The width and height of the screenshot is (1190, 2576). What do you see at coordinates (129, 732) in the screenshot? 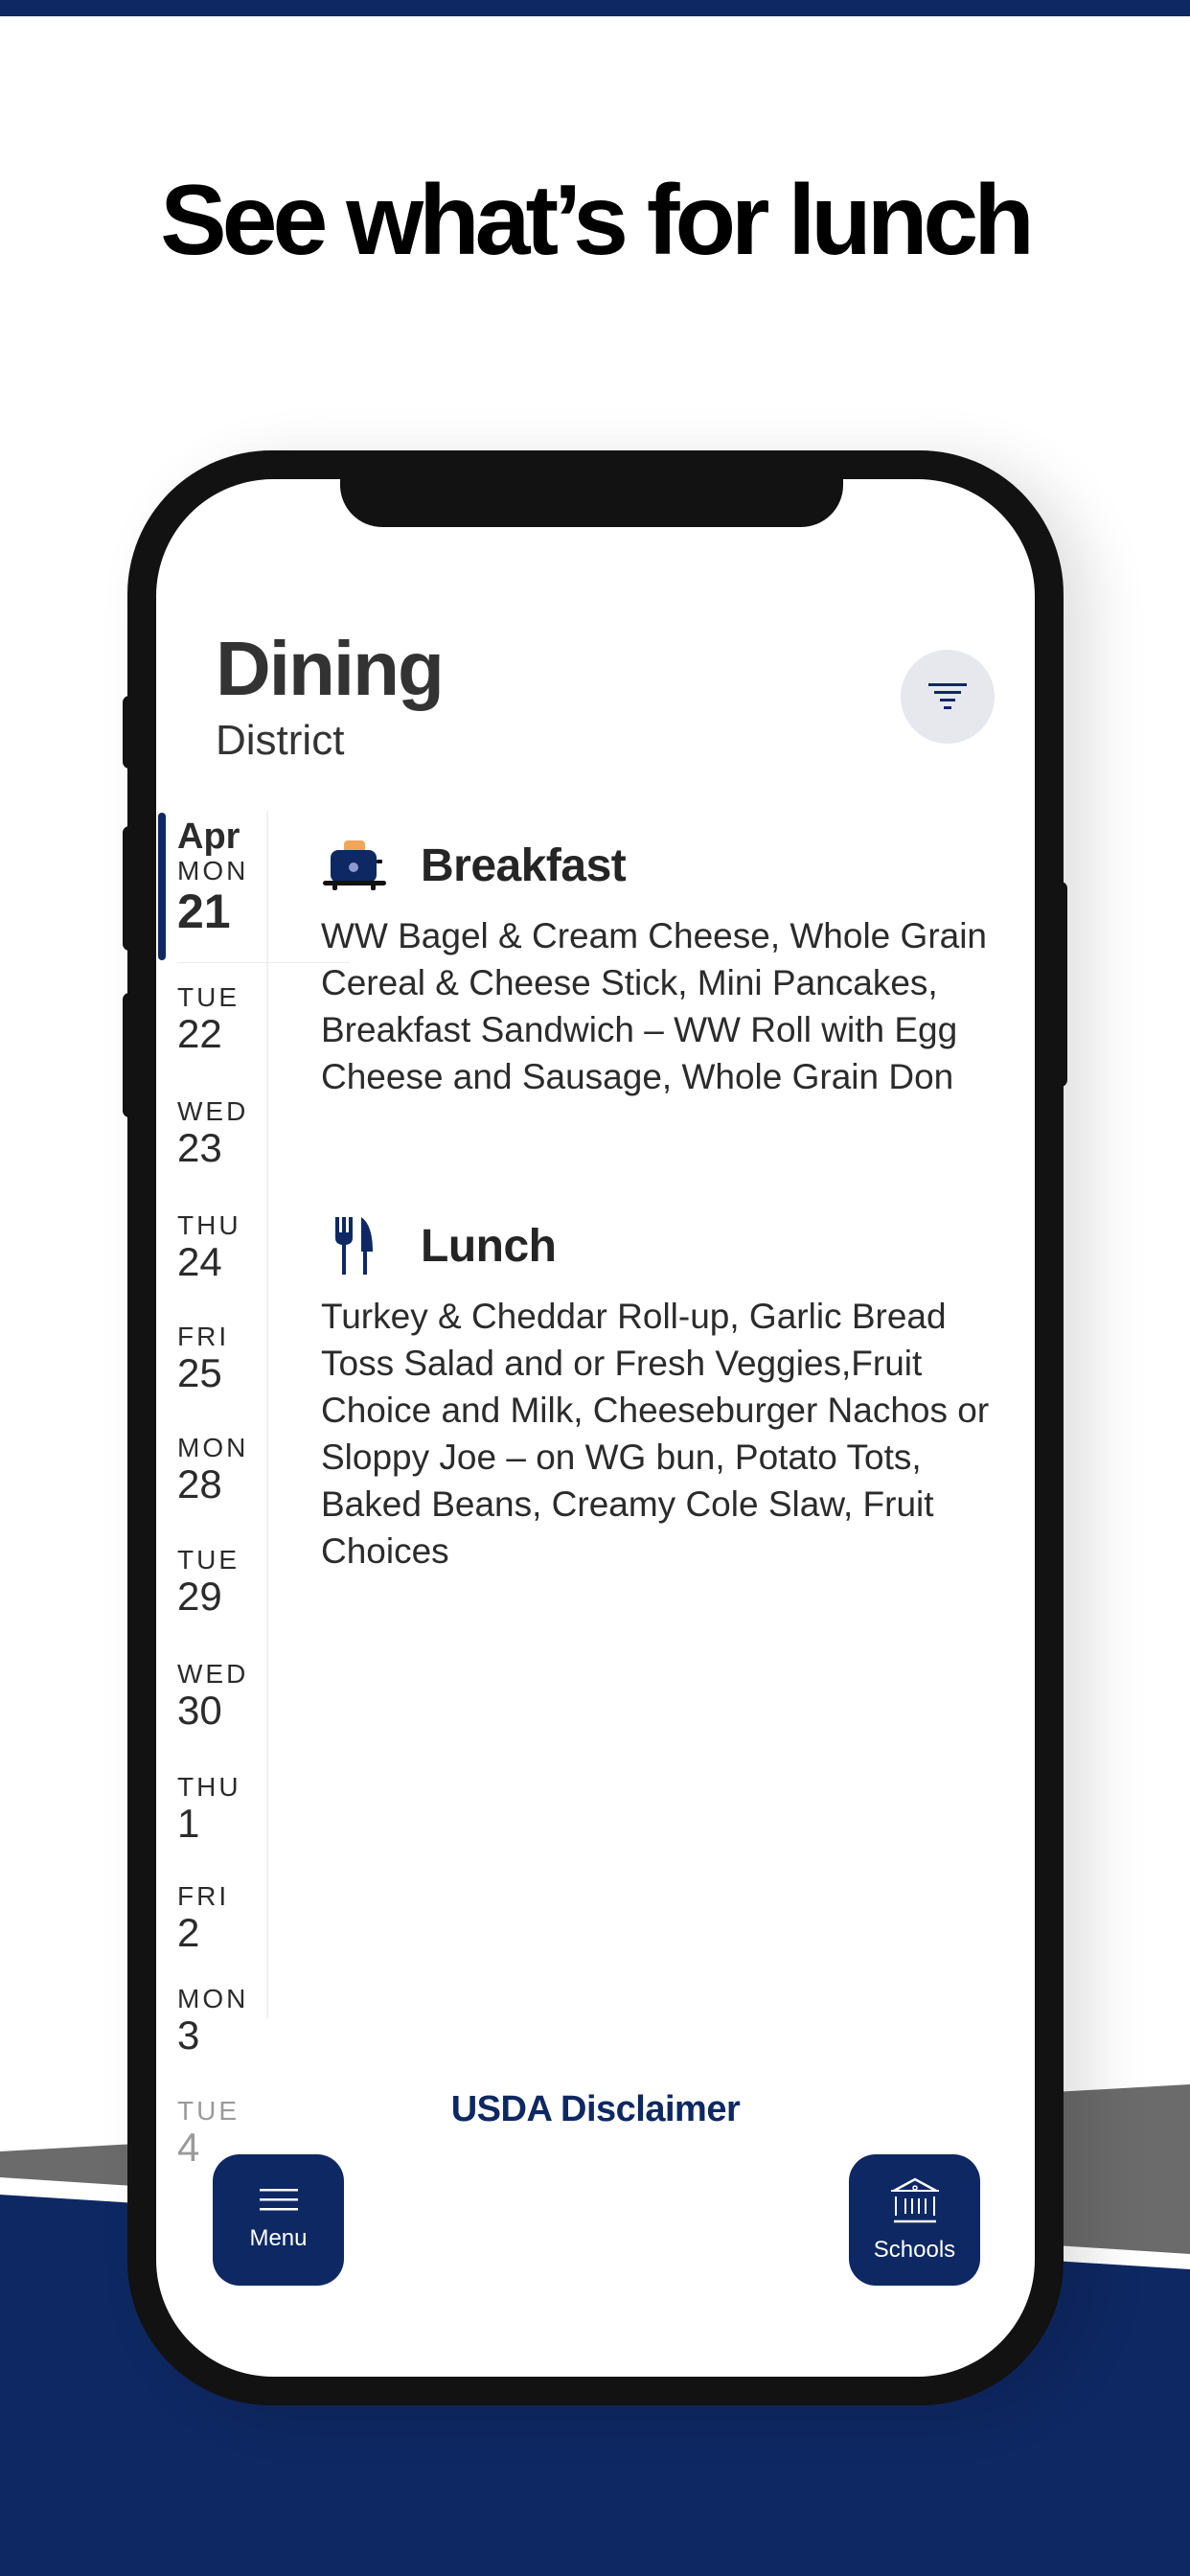
I see `phone-mute-switch` at bounding box center [129, 732].